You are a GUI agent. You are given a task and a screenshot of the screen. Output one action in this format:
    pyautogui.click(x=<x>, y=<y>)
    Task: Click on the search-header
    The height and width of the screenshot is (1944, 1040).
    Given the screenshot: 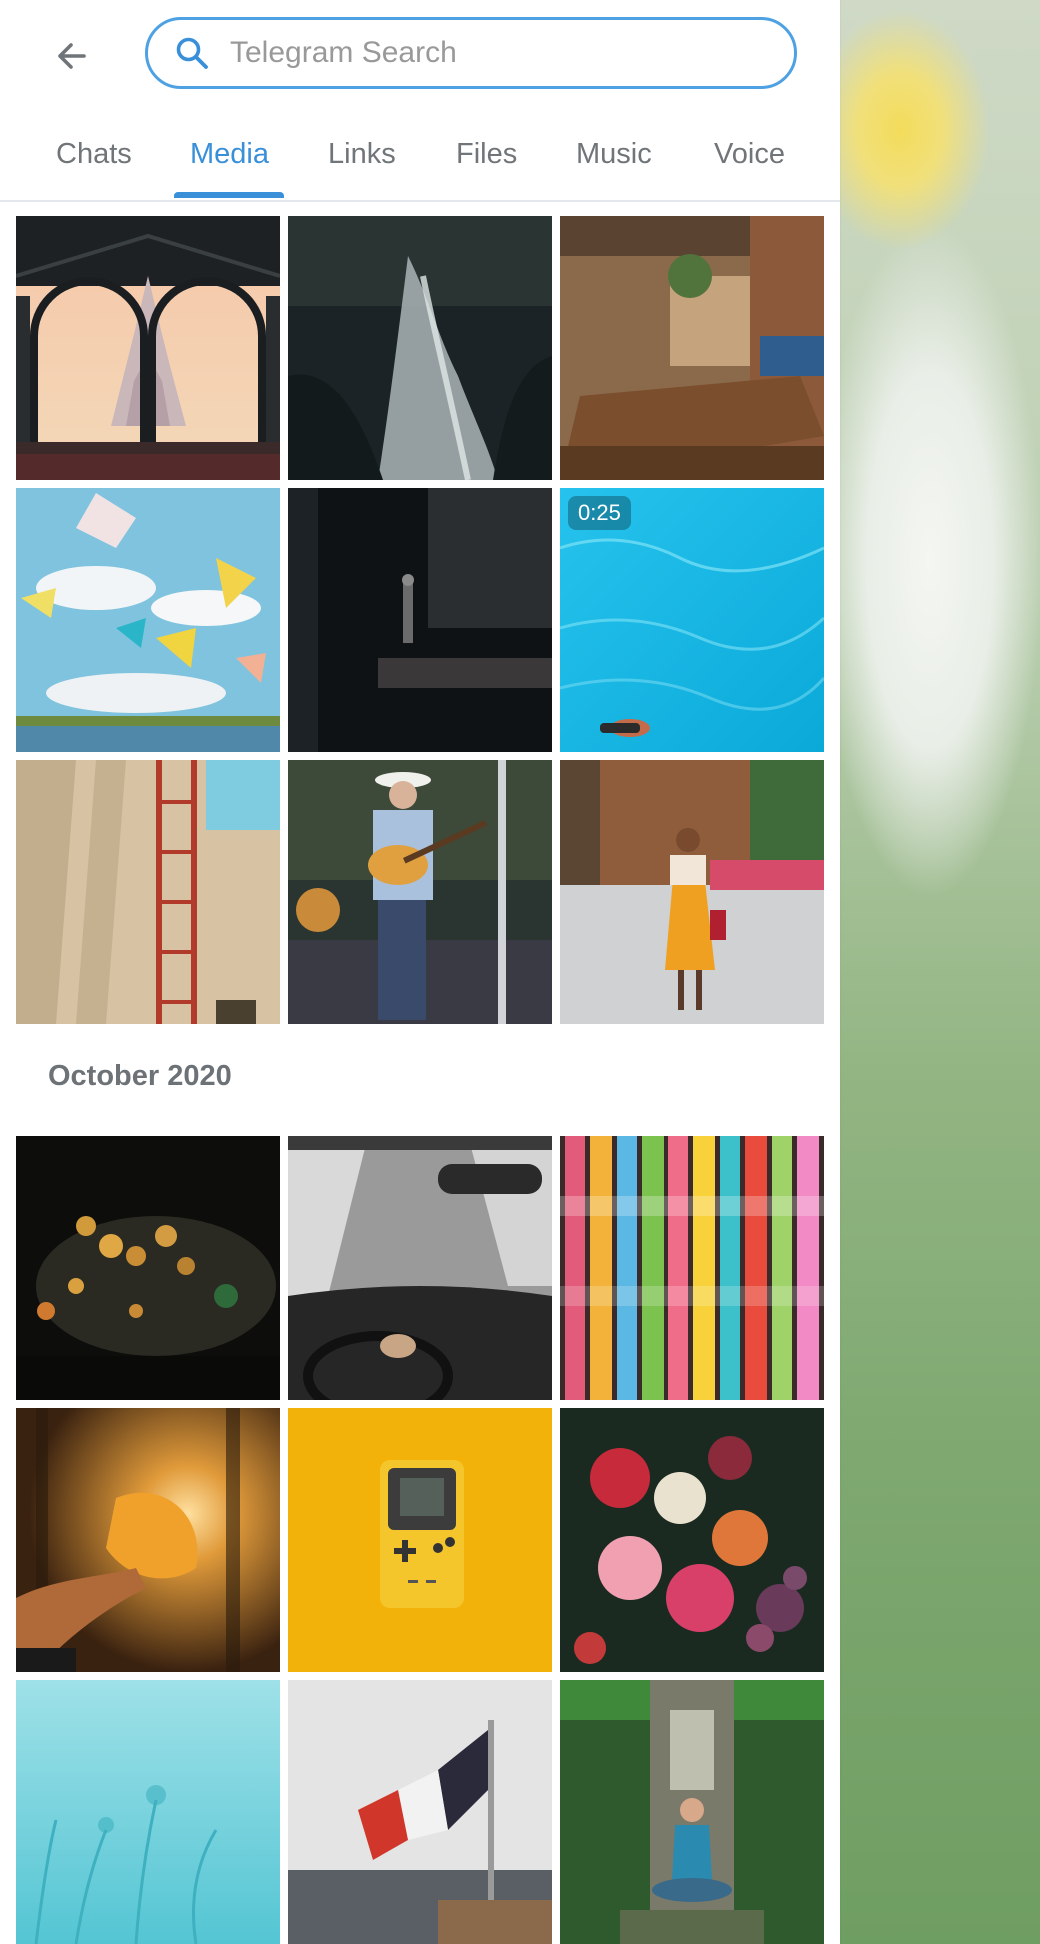 What is the action you would take?
    pyautogui.click(x=420, y=56)
    